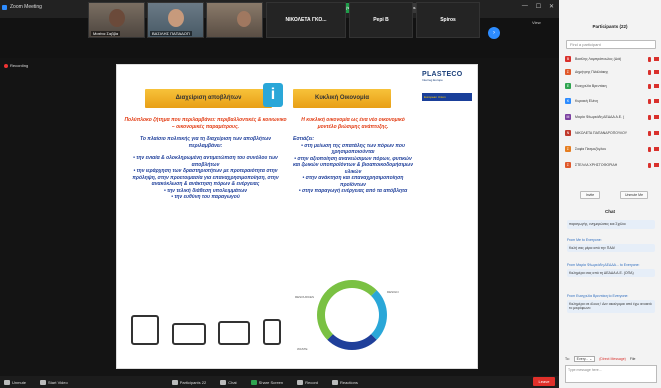 The width and height of the screenshot is (661, 388). What do you see at coordinates (612, 72) in the screenshot?
I see `participant-row: Σ Δημήτρης Πιλάλιάκης` at bounding box center [612, 72].